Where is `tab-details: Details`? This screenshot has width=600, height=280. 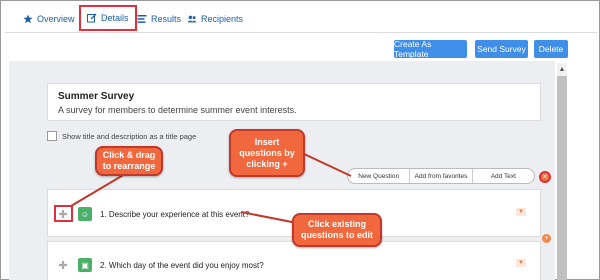 tab-details: Details is located at coordinates (108, 18).